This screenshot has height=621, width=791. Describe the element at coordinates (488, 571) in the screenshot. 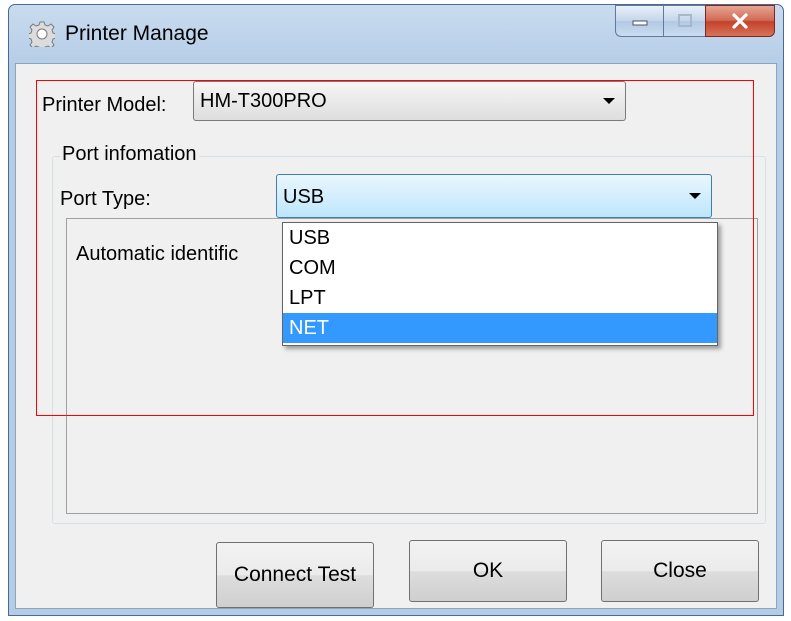

I see `ok-button: OK` at that location.